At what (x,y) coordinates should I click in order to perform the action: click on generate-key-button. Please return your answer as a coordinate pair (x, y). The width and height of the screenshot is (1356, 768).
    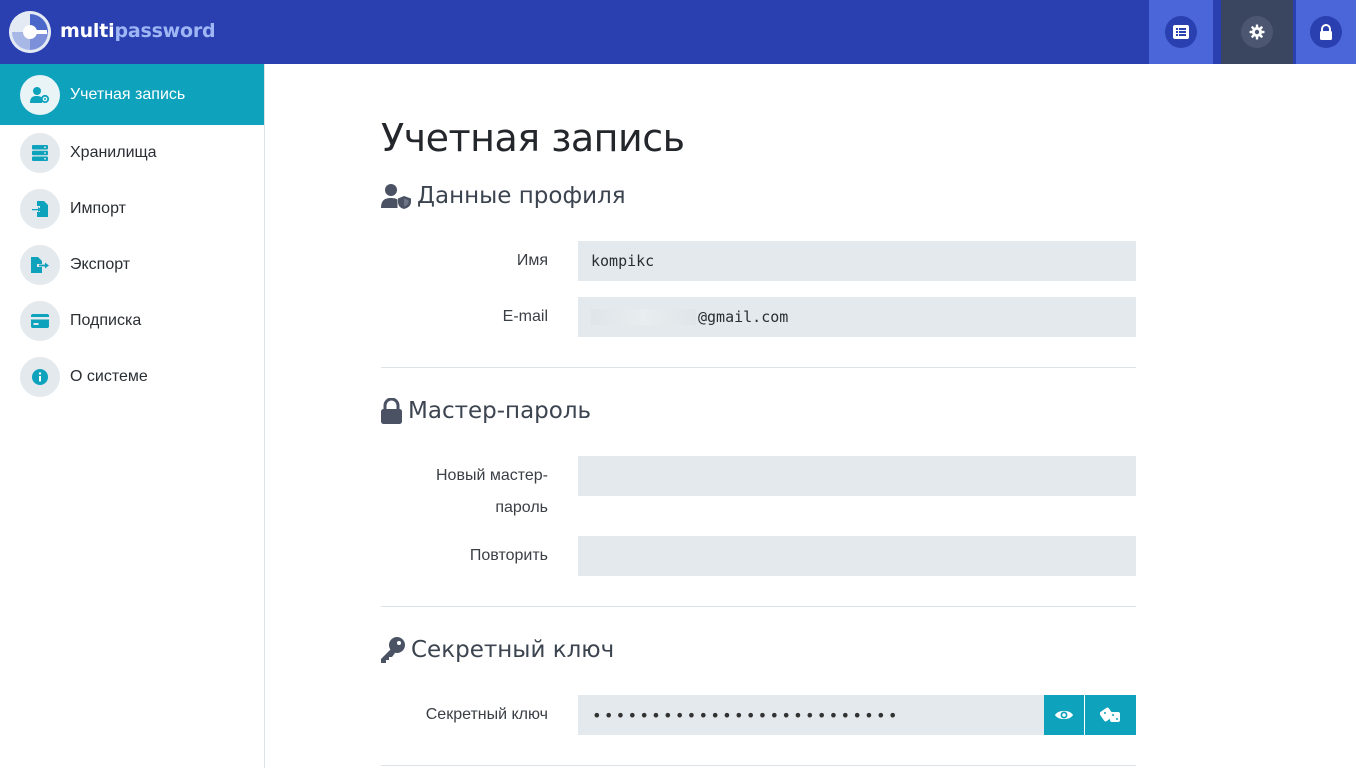
    Looking at the image, I should click on (1110, 715).